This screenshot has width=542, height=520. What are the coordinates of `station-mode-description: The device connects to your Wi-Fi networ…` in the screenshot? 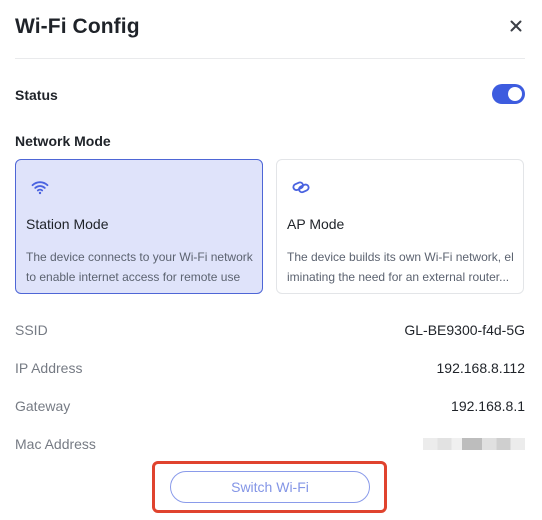 It's located at (139, 267).